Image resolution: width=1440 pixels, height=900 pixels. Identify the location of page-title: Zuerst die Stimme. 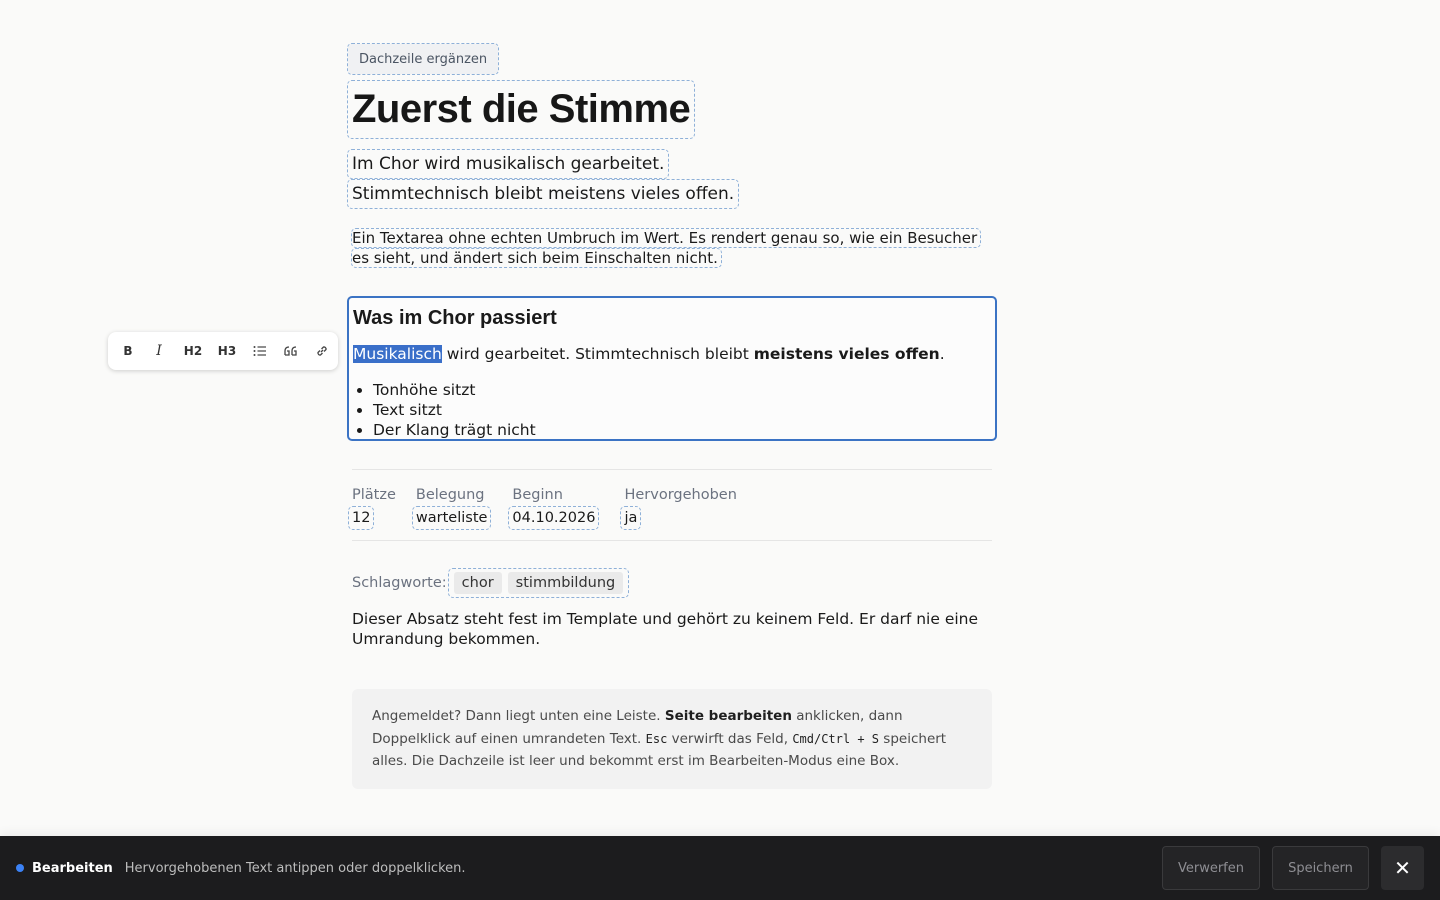
(521, 109).